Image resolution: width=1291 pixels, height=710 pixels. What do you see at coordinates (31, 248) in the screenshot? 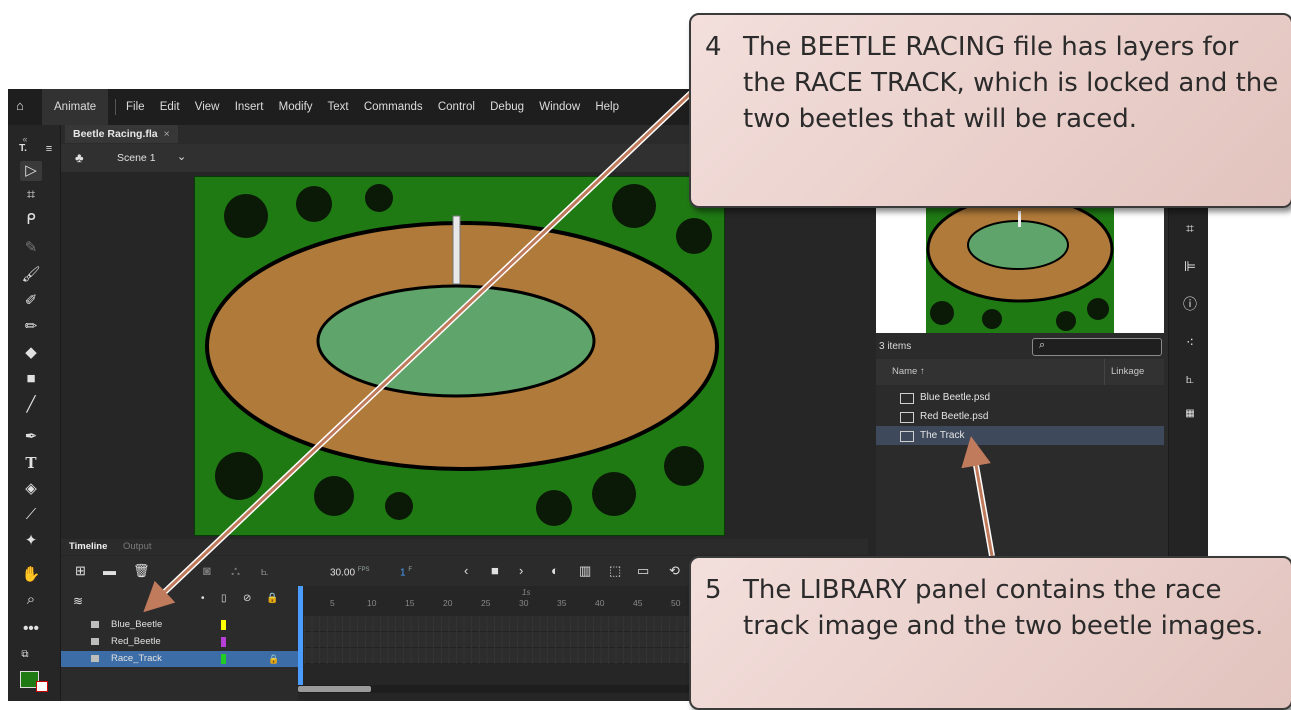
I see `bone-tool-icon: ✎` at bounding box center [31, 248].